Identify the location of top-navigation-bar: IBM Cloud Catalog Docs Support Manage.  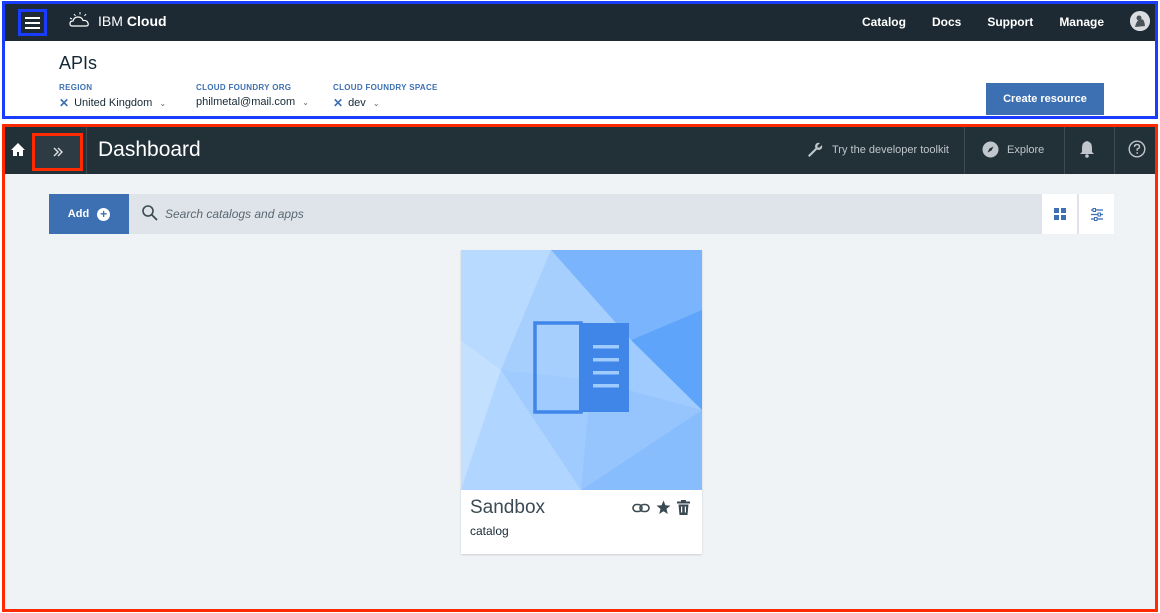
(580, 22).